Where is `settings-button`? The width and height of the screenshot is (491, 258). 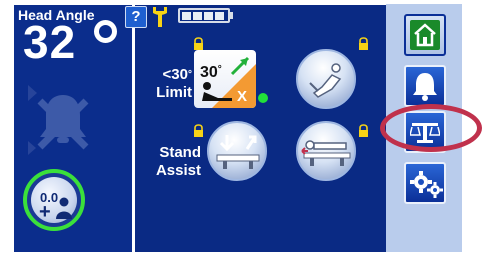 settings-button is located at coordinates (425, 183).